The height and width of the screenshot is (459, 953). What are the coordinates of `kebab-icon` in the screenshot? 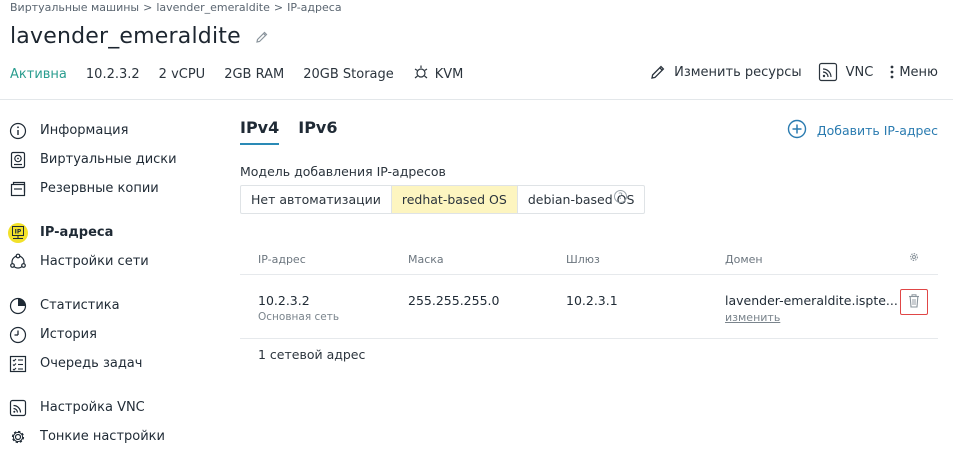 It's located at (892, 72).